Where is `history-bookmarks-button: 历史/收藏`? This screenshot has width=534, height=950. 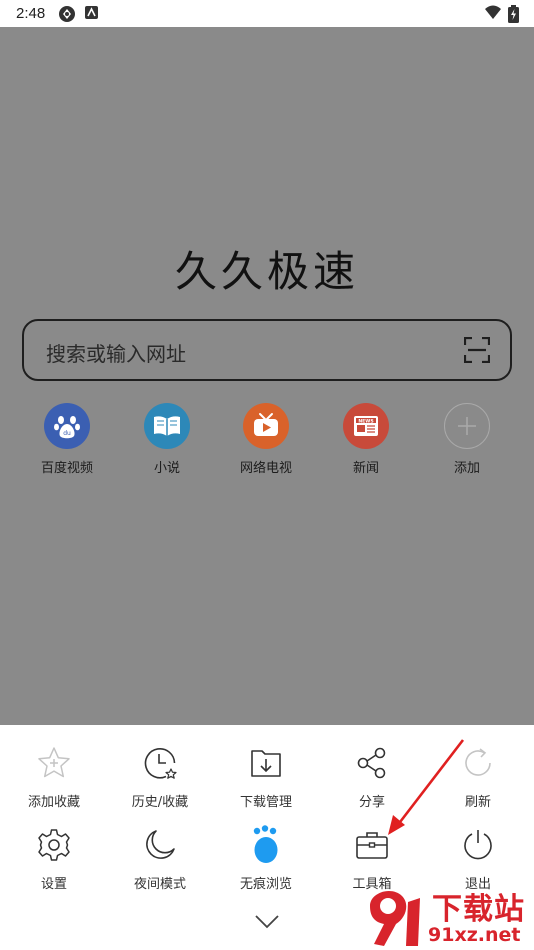
history-bookmarks-button: 历史/收藏 is located at coordinates (160, 776).